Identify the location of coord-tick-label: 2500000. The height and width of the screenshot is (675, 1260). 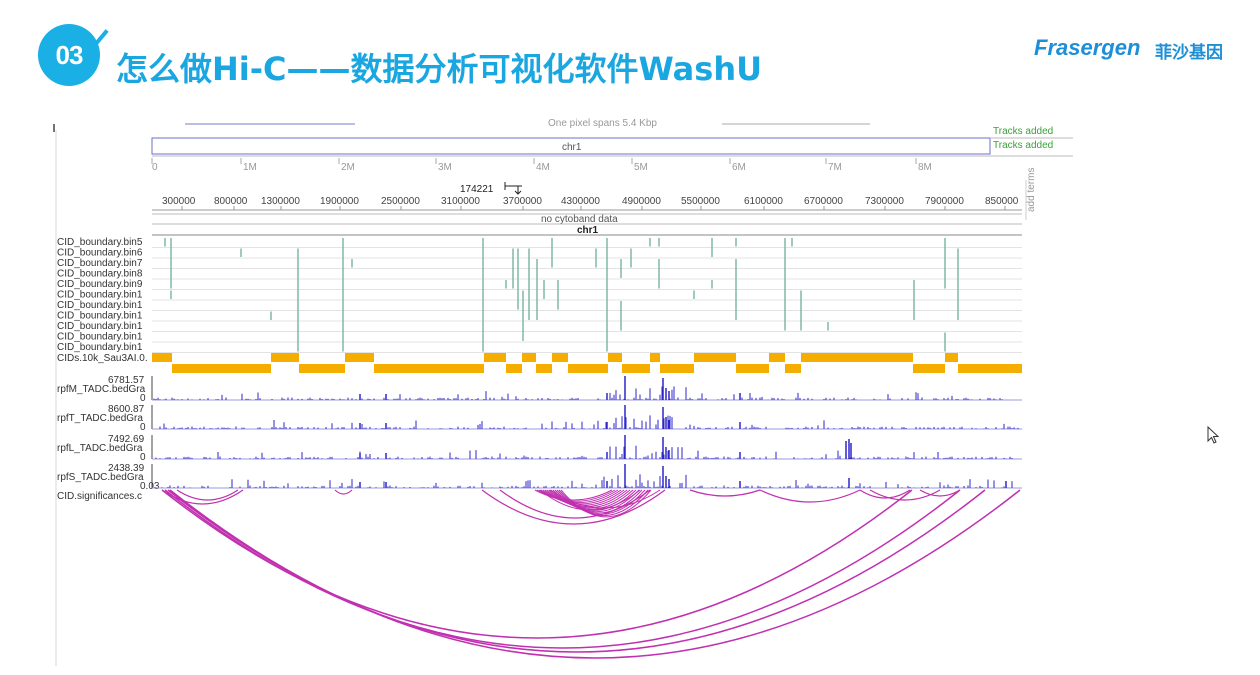
(400, 201).